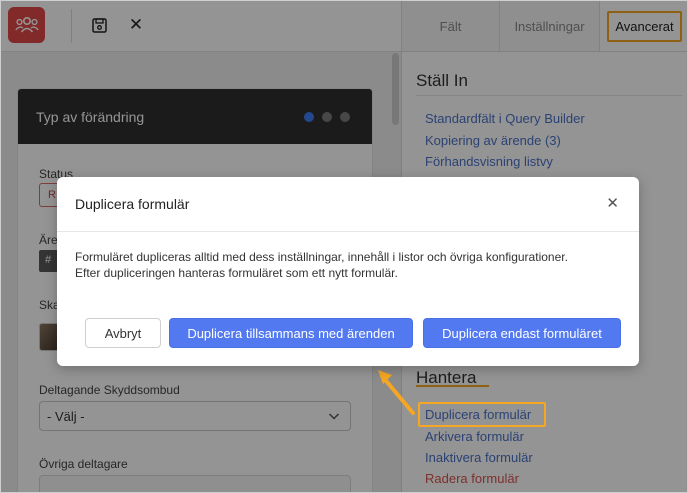 This screenshot has width=688, height=493. What do you see at coordinates (291, 333) in the screenshot?
I see `duplicate-with-cases-button: Duplicera tillsammans med ärenden` at bounding box center [291, 333].